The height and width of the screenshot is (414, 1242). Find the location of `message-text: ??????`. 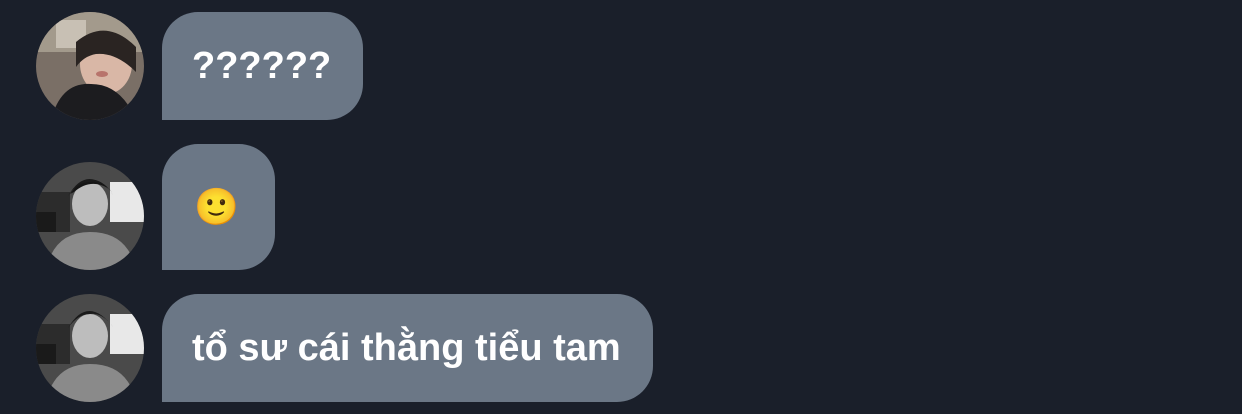

message-text: ?????? is located at coordinates (262, 66).